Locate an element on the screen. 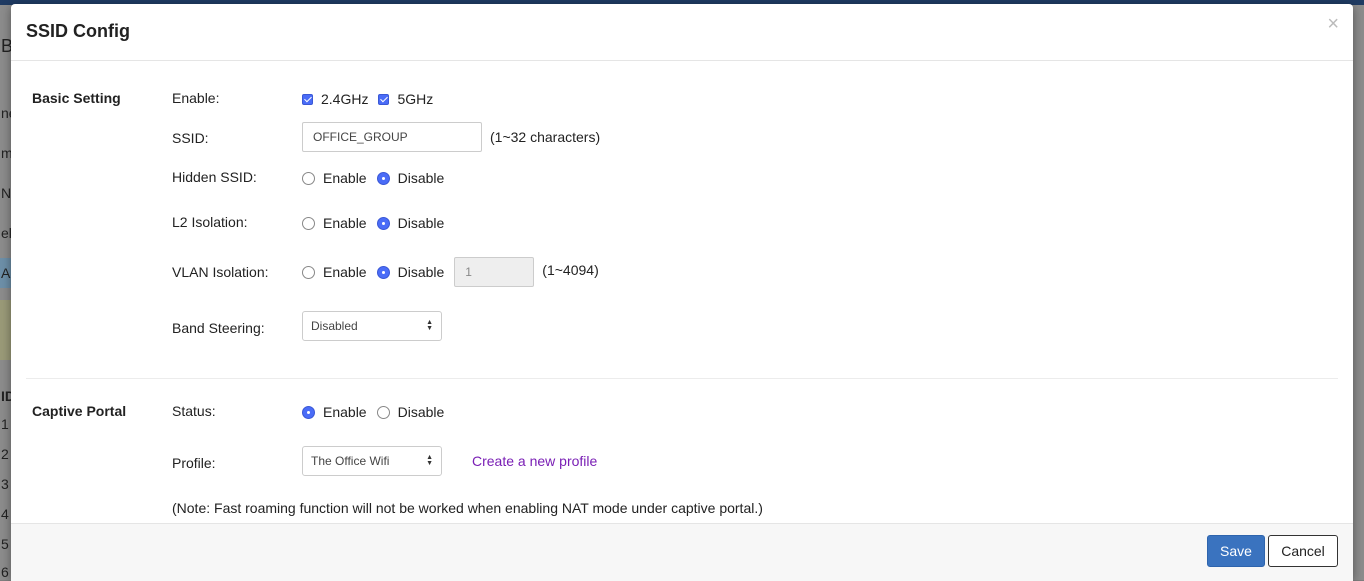 This screenshot has width=1364, height=581. captive-status-enable-option: Enable is located at coordinates (334, 412).